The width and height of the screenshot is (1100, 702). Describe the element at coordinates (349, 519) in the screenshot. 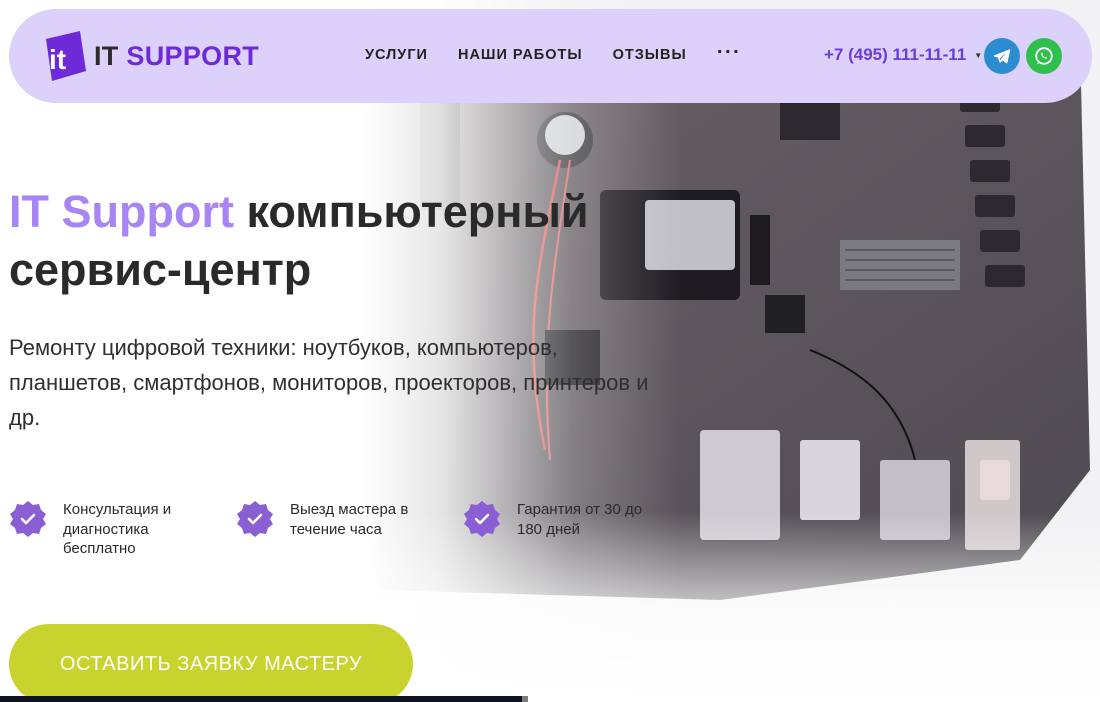

I see `feature-text: Выезд мастера в течение часа` at that location.